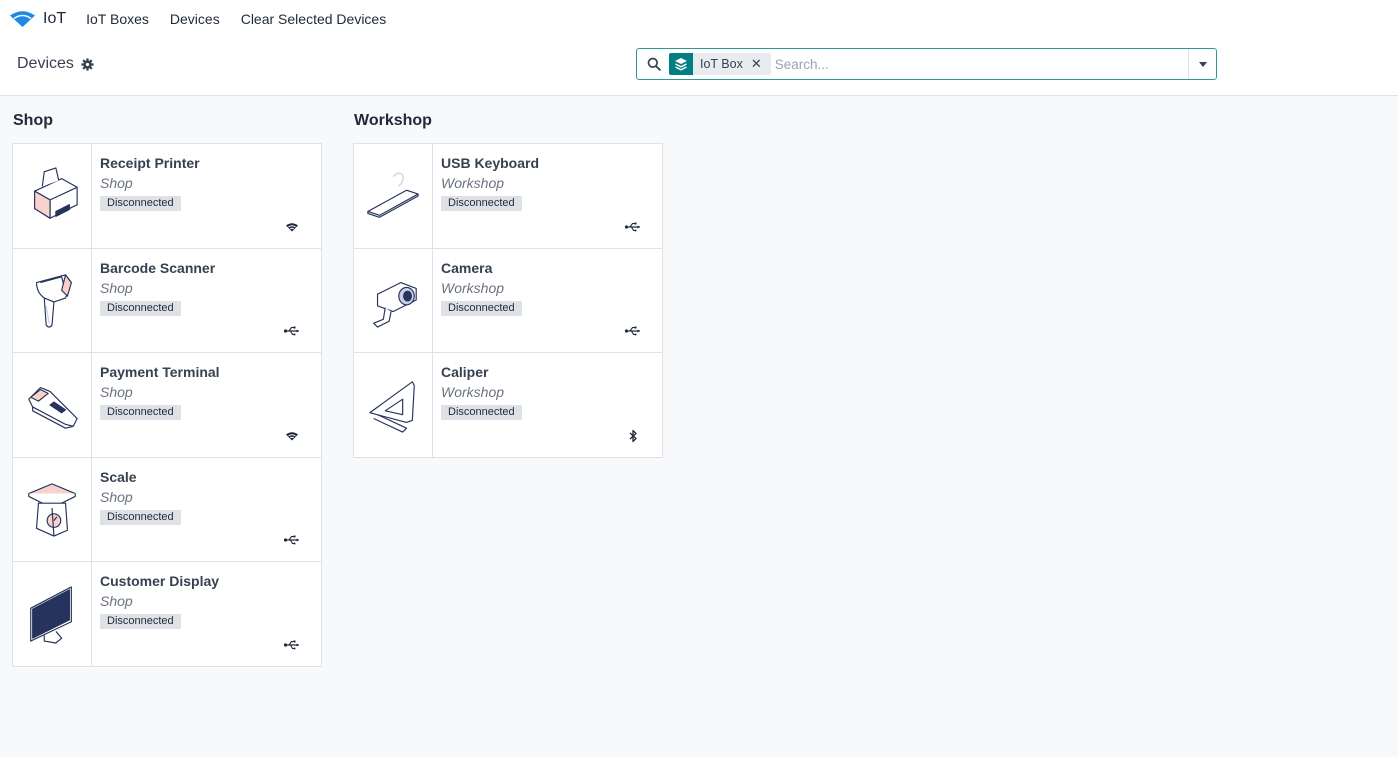 This screenshot has width=1398, height=757. I want to click on display-icon, so click(51, 615).